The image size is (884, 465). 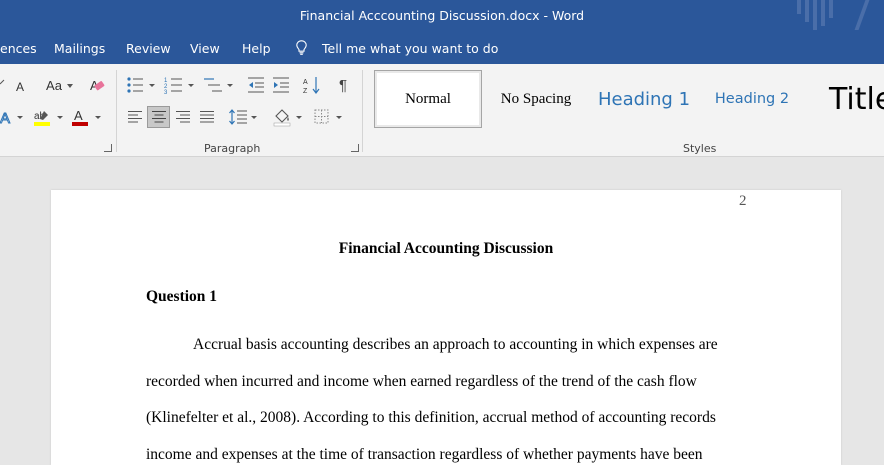 I want to click on align-left-icon, so click(x=135, y=117).